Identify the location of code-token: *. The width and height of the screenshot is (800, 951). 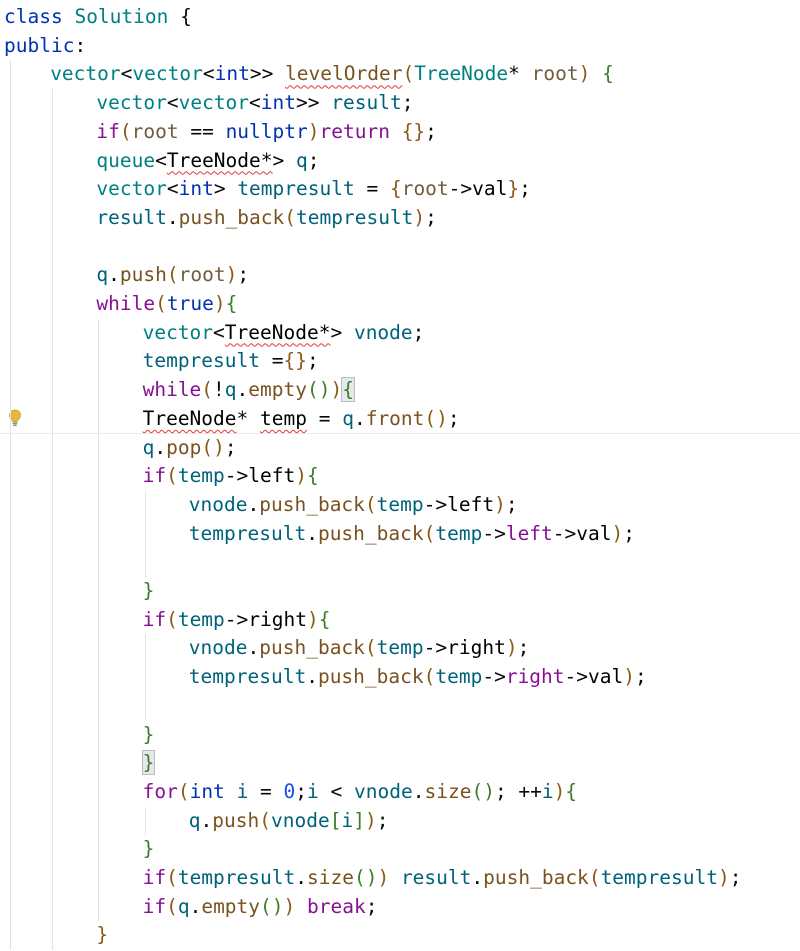
(248, 418).